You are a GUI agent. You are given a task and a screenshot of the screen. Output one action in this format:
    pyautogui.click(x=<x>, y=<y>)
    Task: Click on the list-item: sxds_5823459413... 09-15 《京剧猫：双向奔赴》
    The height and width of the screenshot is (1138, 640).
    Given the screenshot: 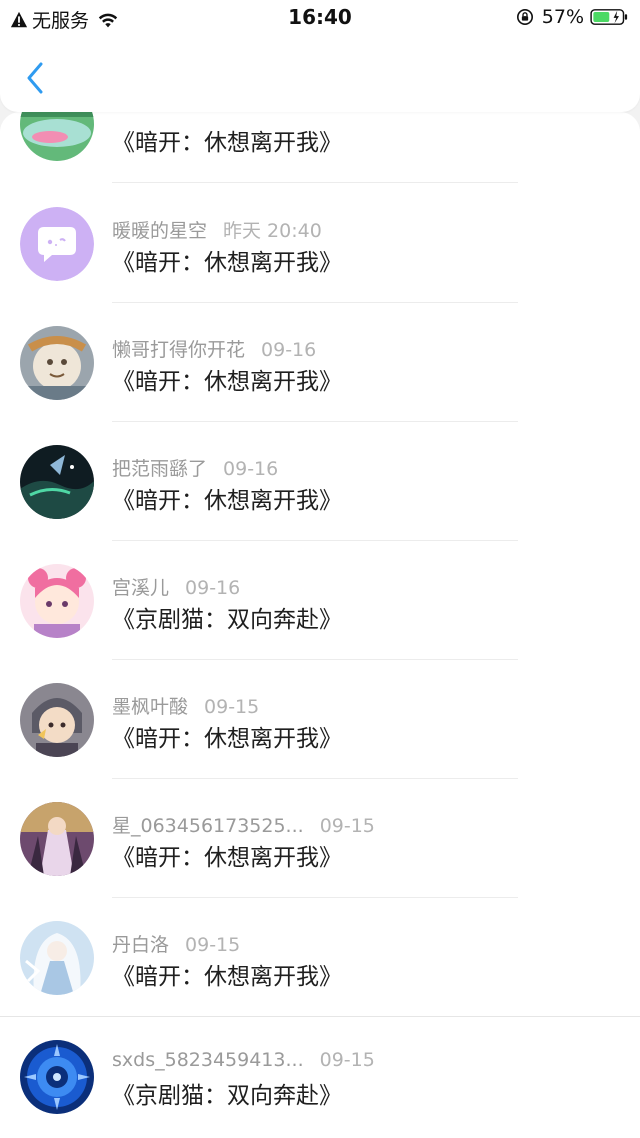 What is the action you would take?
    pyautogui.click(x=320, y=1076)
    